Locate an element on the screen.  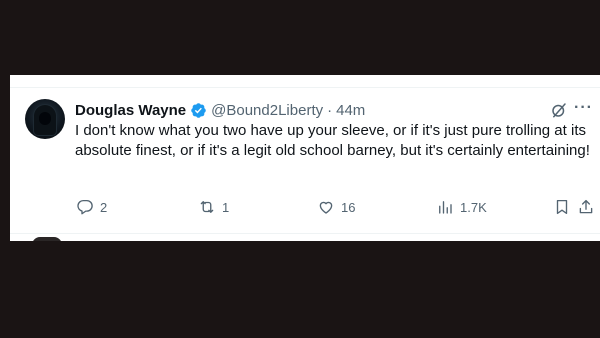
grok-icon is located at coordinates (559, 110).